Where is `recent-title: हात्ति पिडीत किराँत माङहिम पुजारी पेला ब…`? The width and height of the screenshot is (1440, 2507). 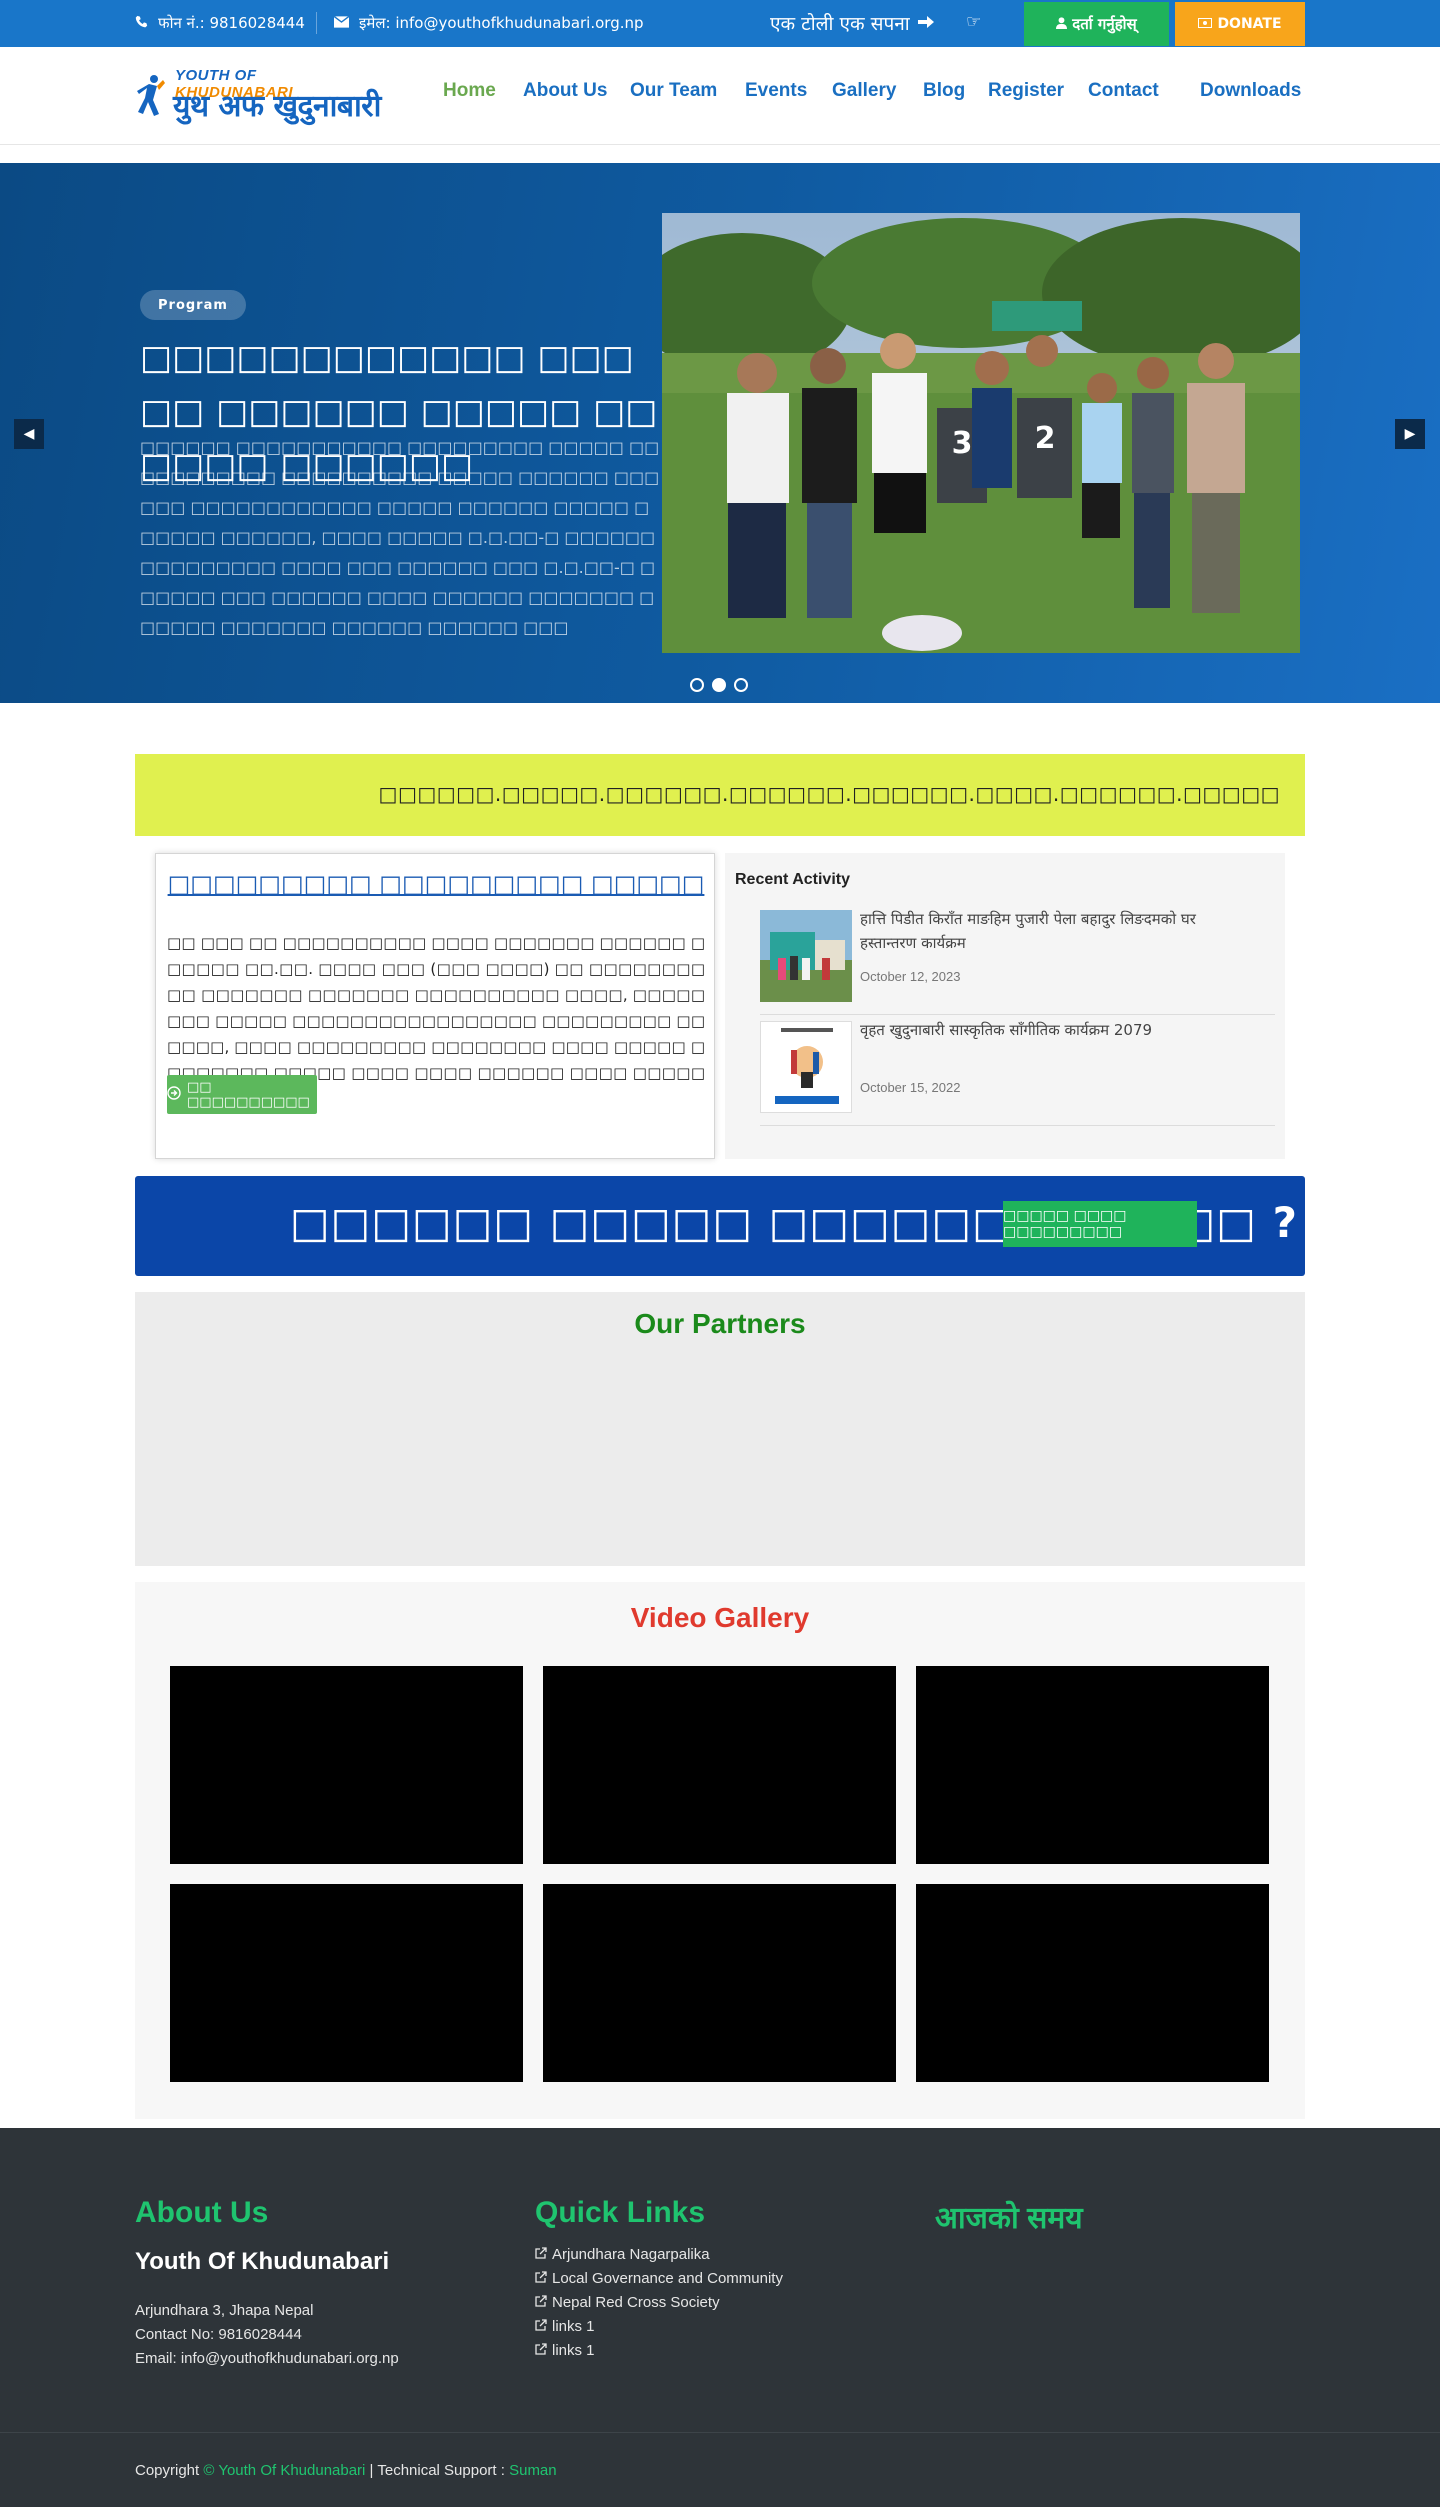
recent-title: हात्ति पिडीत किराँत माङहिम पुजारी पेला ब… is located at coordinates (1050, 931).